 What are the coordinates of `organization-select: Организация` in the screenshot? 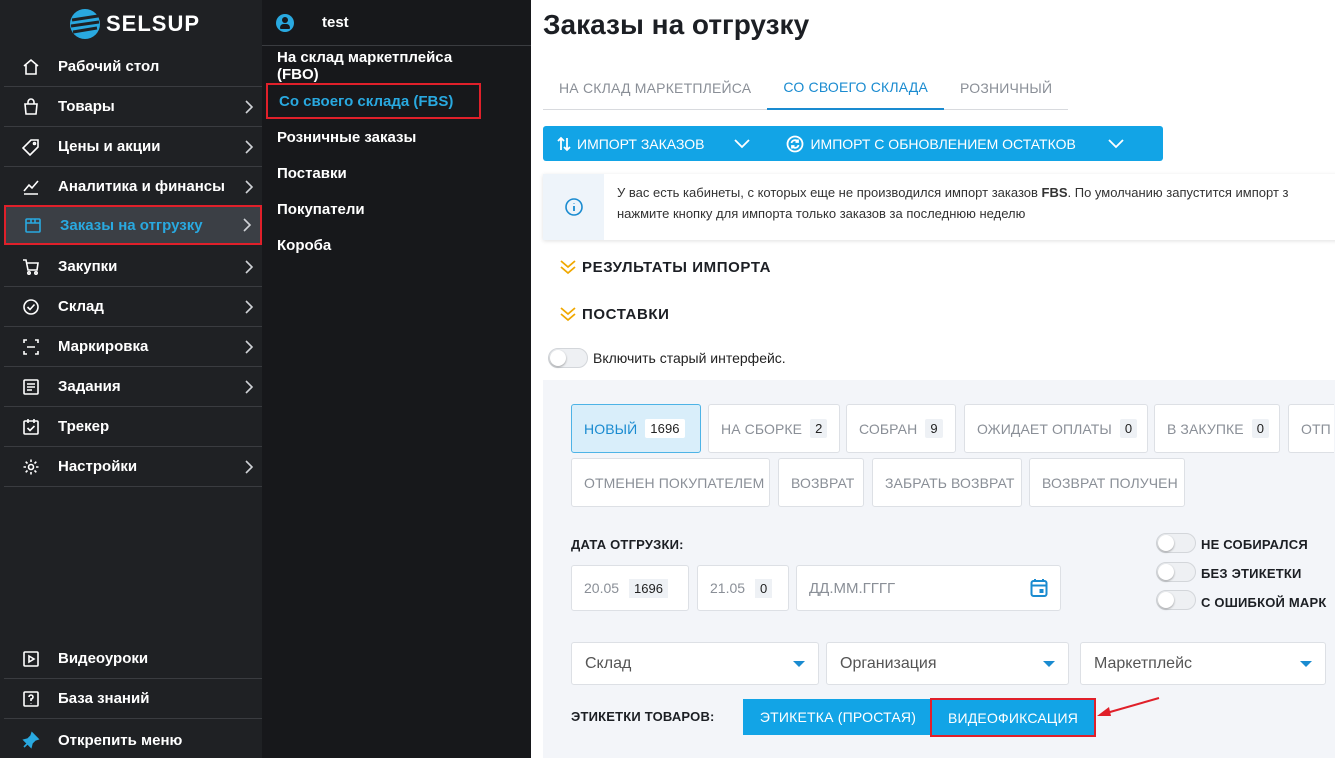 It's located at (947, 663).